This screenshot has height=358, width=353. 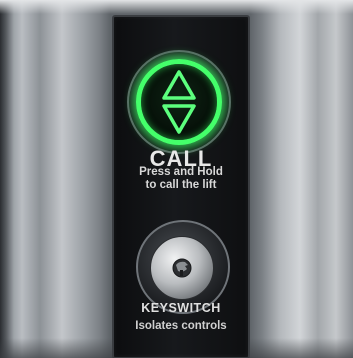 I want to click on up-down-arrows-icon, so click(x=179, y=102).